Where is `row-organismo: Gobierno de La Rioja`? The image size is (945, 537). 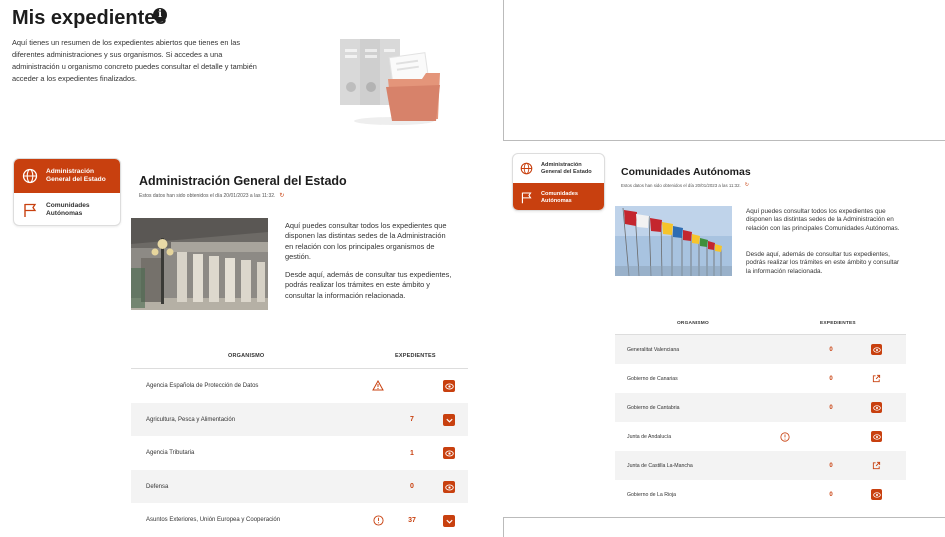
row-organismo: Gobierno de La Rioja is located at coordinates (652, 494).